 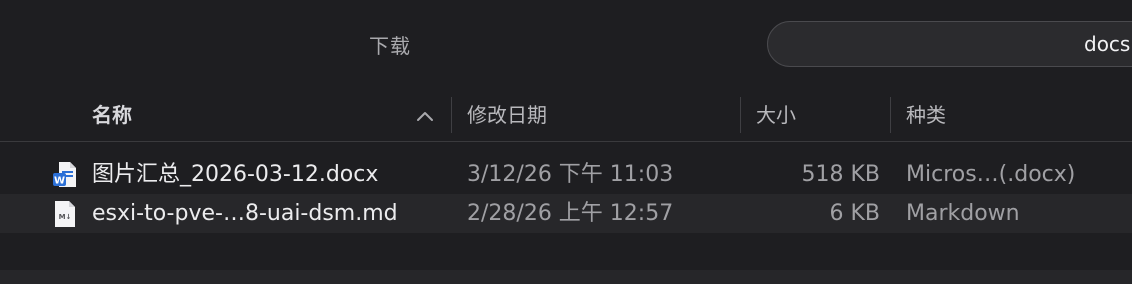 What do you see at coordinates (235, 174) in the screenshot?
I see `file-name: 图片汇总_2026-03-12.docx` at bounding box center [235, 174].